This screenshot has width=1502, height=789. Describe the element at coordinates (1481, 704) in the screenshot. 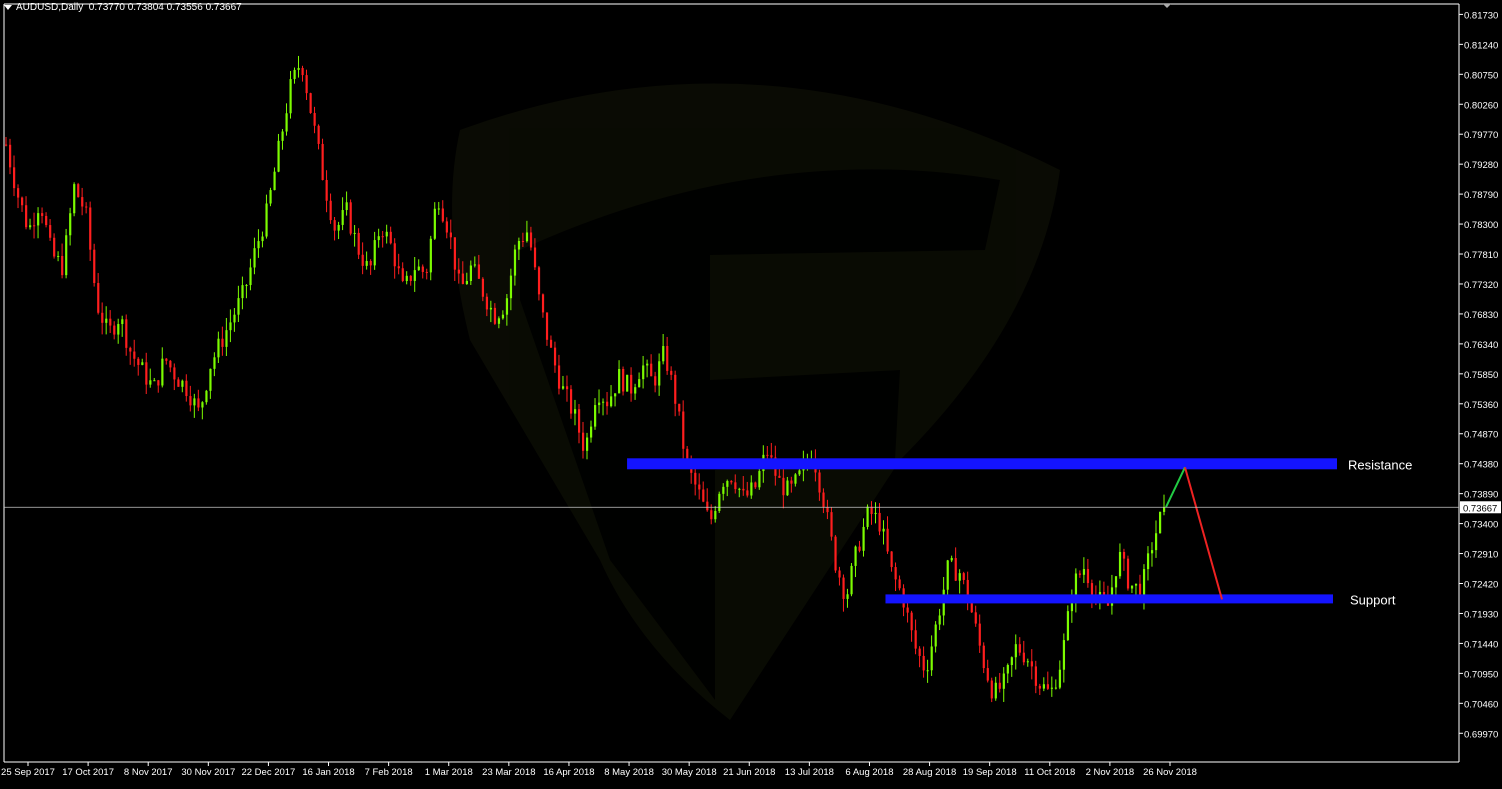

I see `price-tick-label: 0.70460` at that location.